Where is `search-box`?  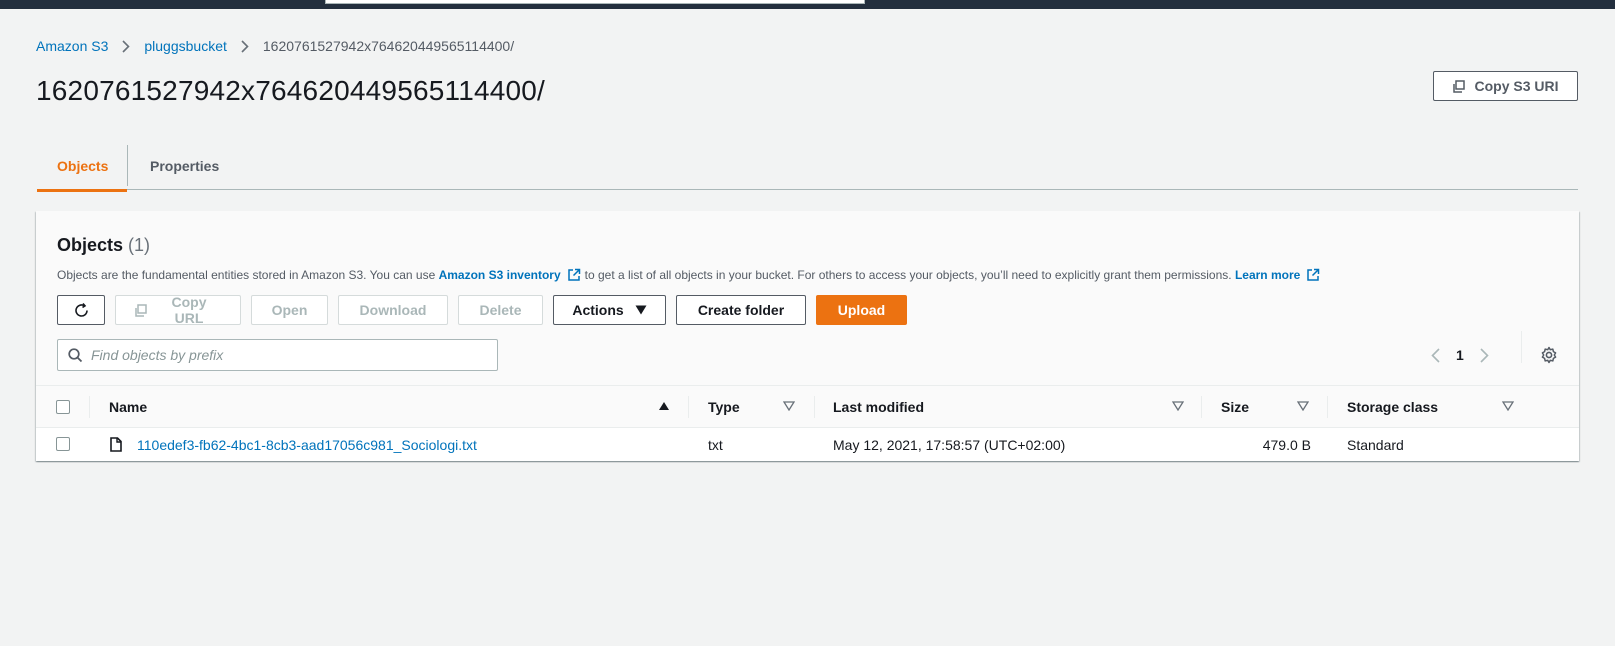 search-box is located at coordinates (277, 355).